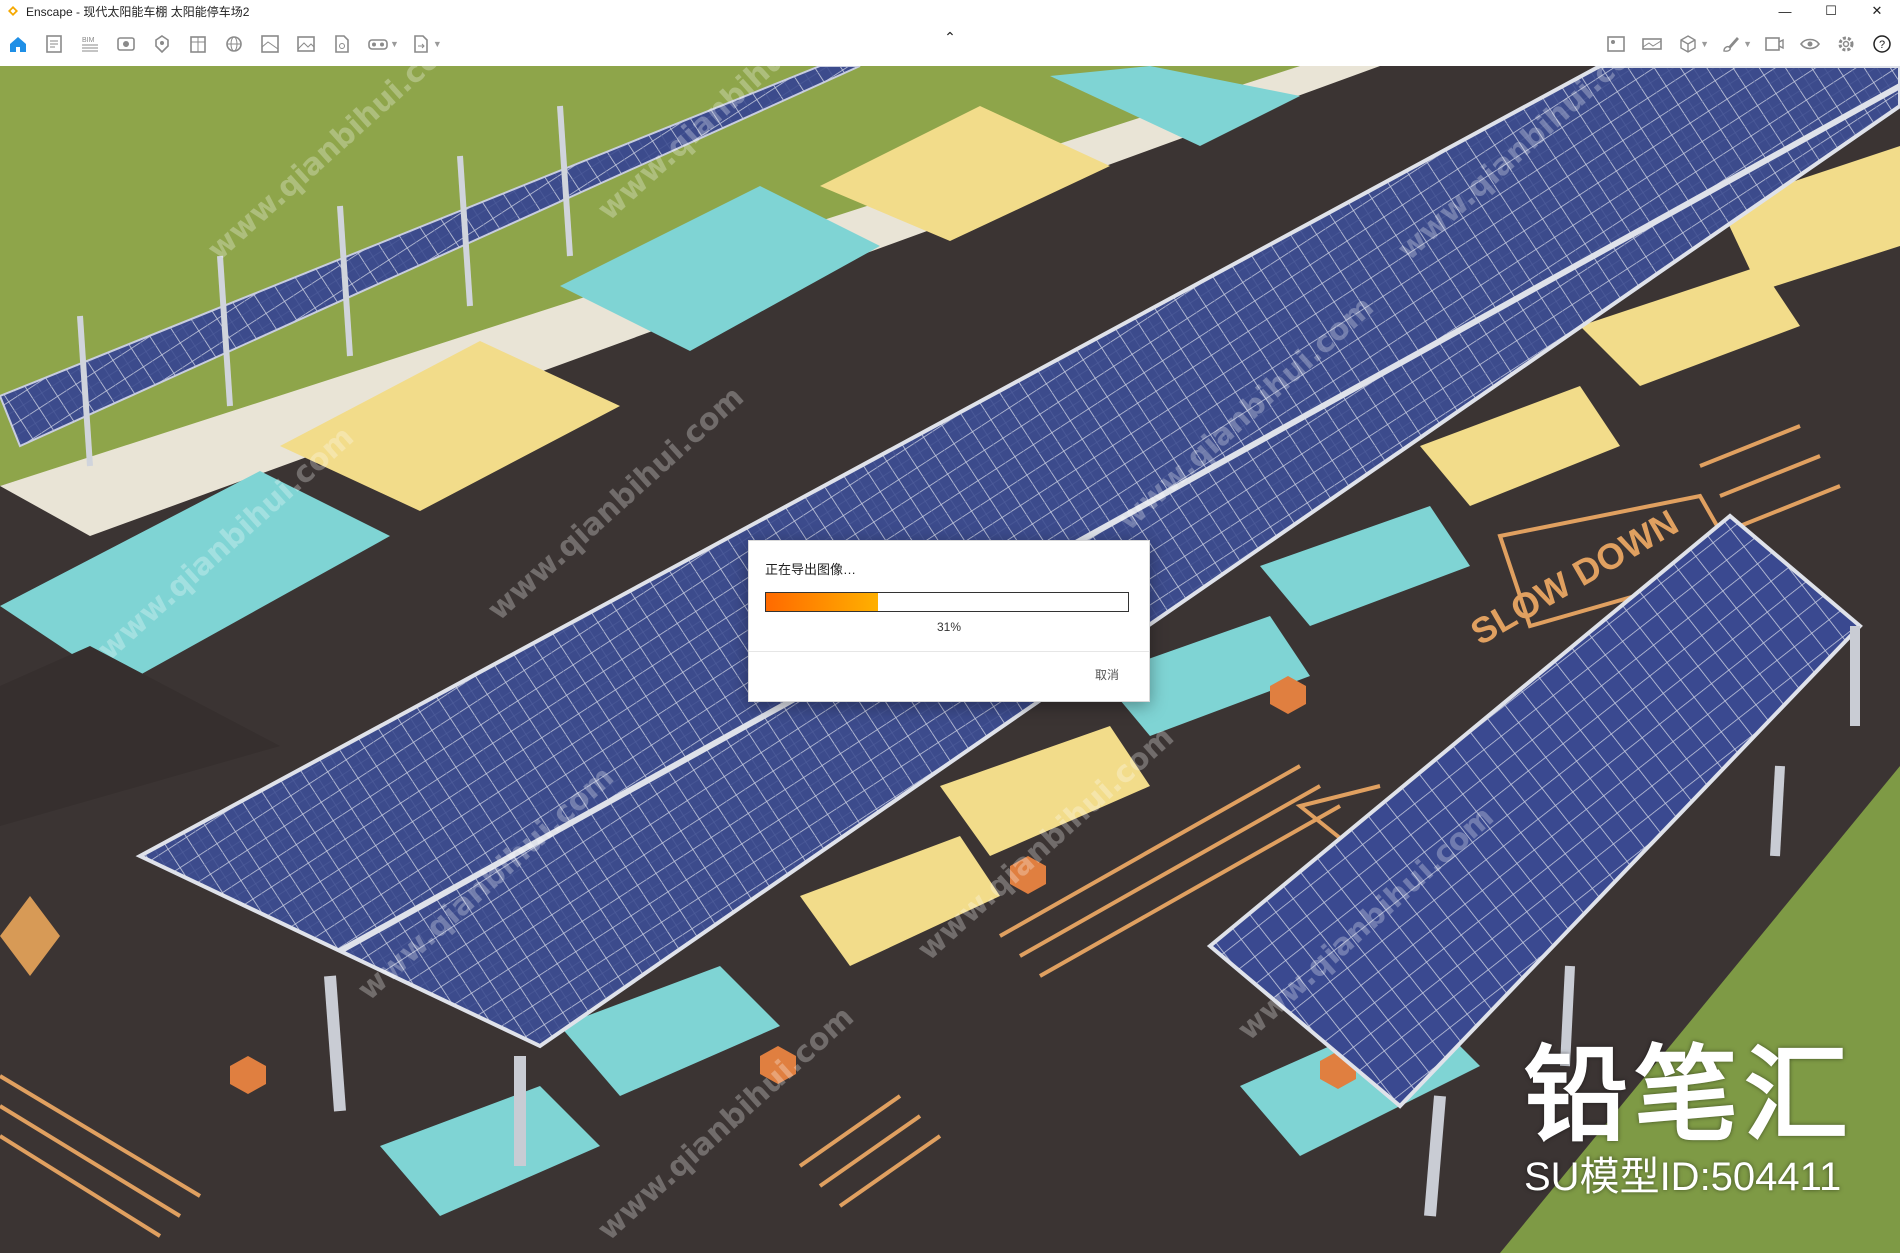 The image size is (1900, 1253). I want to click on building-icon, so click(198, 44).